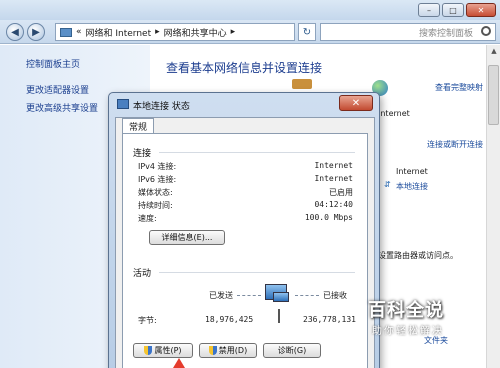 This screenshot has height=368, width=500. What do you see at coordinates (453, 10) in the screenshot?
I see `maximize-button: □` at bounding box center [453, 10].